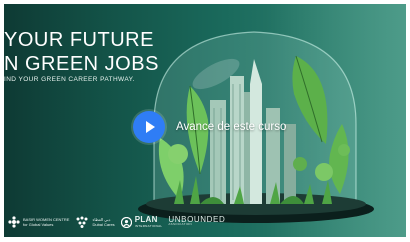 The height and width of the screenshot is (242, 410). I want to click on unbounded-logo: UNBOUNDED ASSOCIATION, so click(196, 221).